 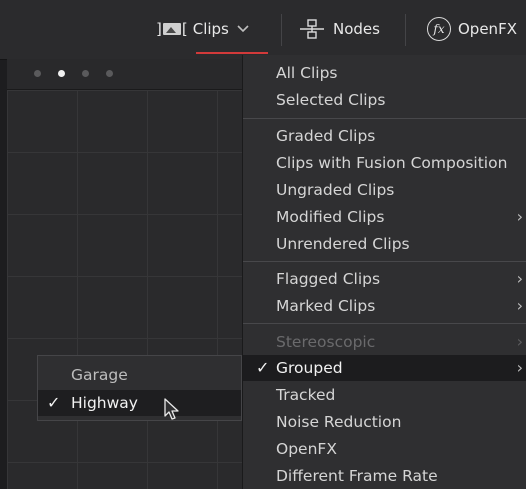 What do you see at coordinates (306, 395) in the screenshot?
I see `menu-item-label: Tracked` at bounding box center [306, 395].